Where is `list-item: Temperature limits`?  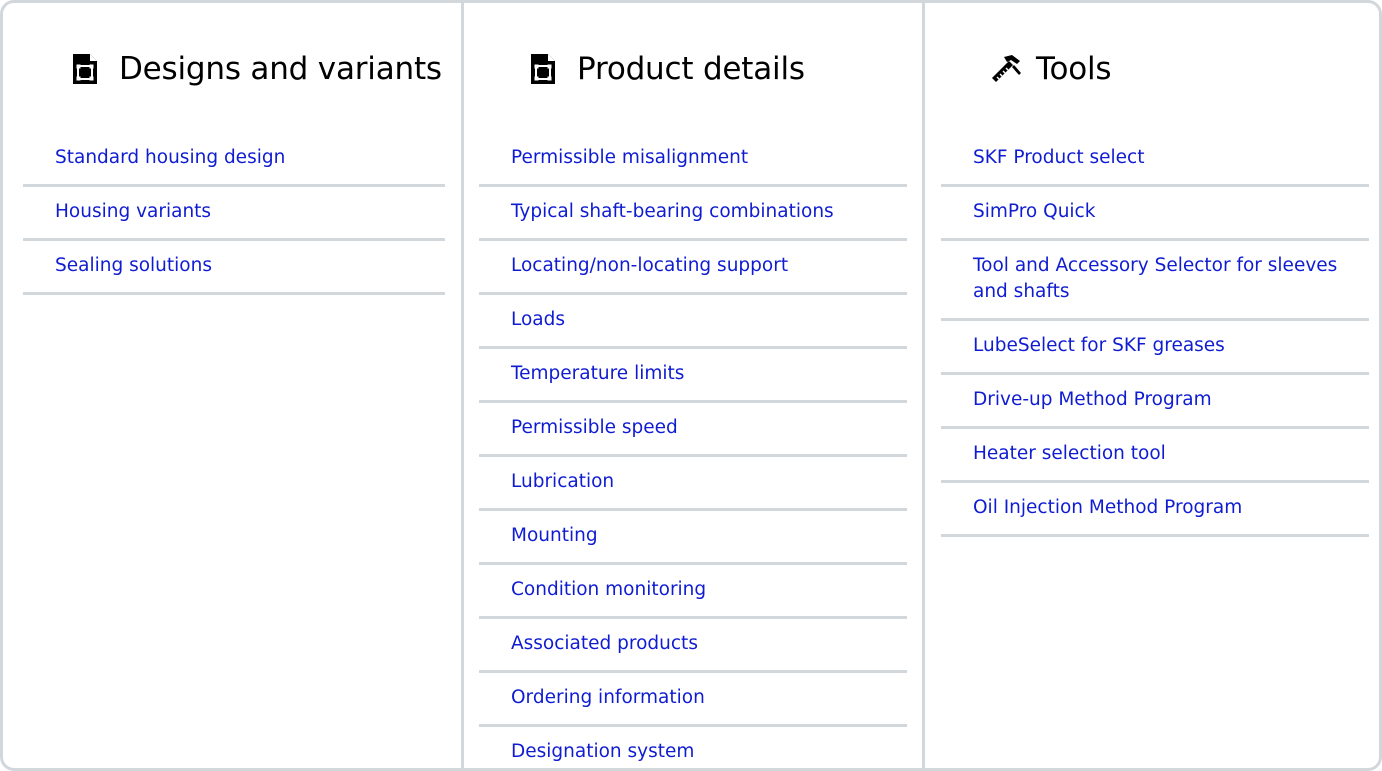 list-item: Temperature limits is located at coordinates (693, 376).